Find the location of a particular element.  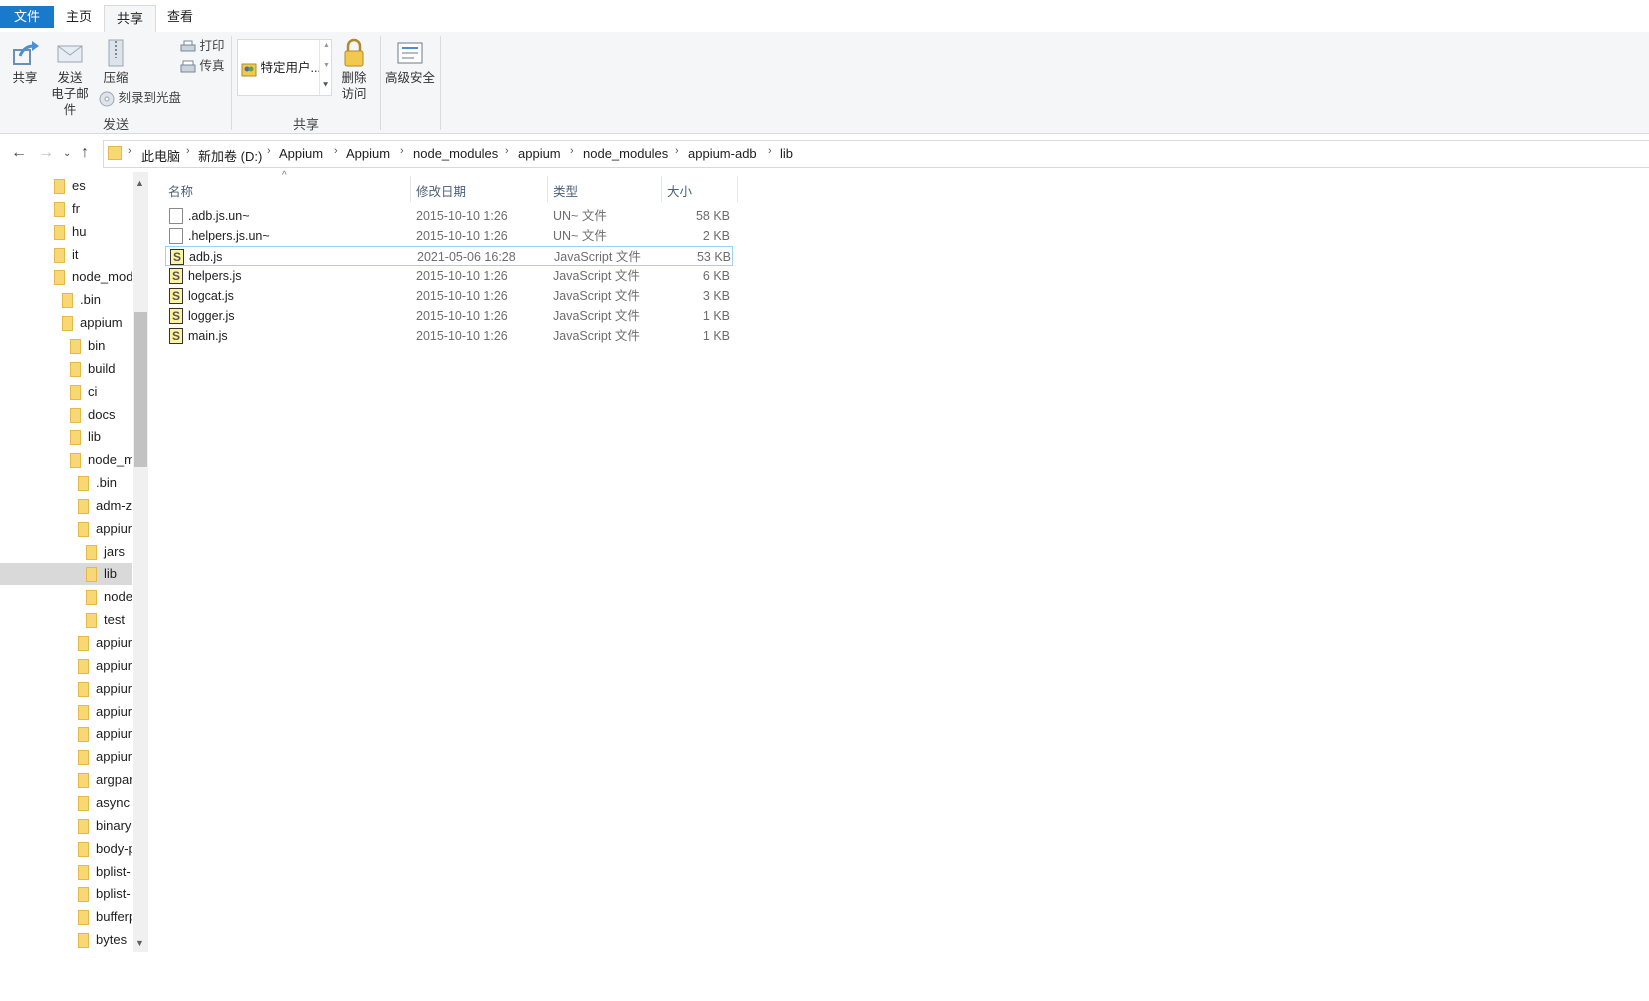

email-button: 发送 电子邮件 is located at coordinates (70, 78).